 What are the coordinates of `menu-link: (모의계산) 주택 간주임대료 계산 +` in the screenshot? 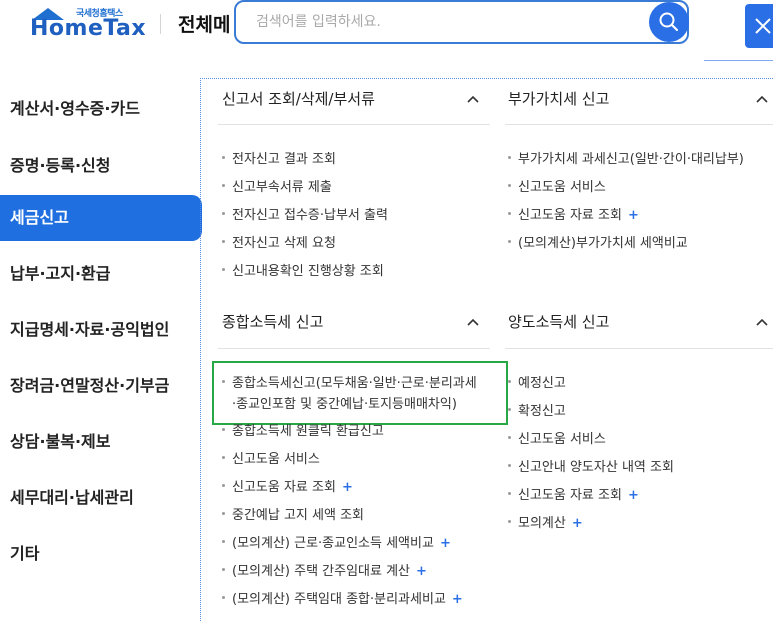 It's located at (324, 569).